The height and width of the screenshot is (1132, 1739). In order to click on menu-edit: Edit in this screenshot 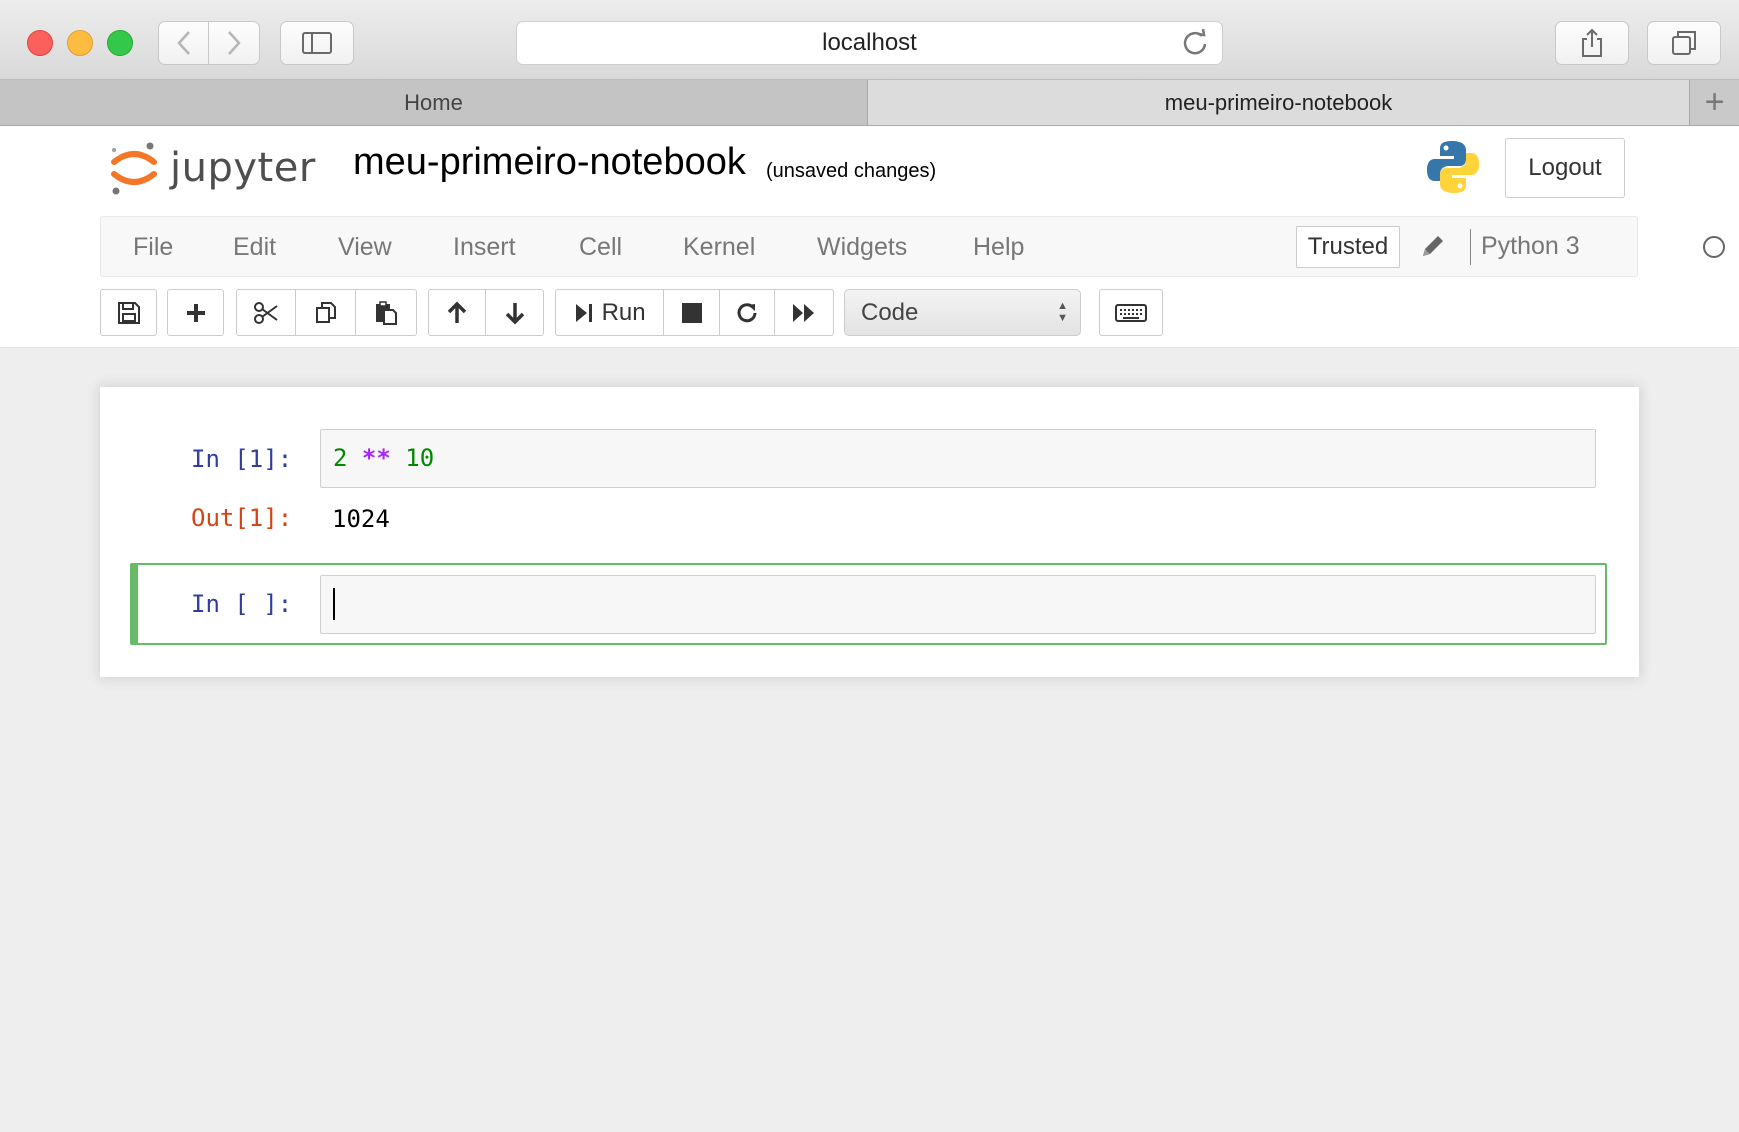, I will do `click(254, 247)`.